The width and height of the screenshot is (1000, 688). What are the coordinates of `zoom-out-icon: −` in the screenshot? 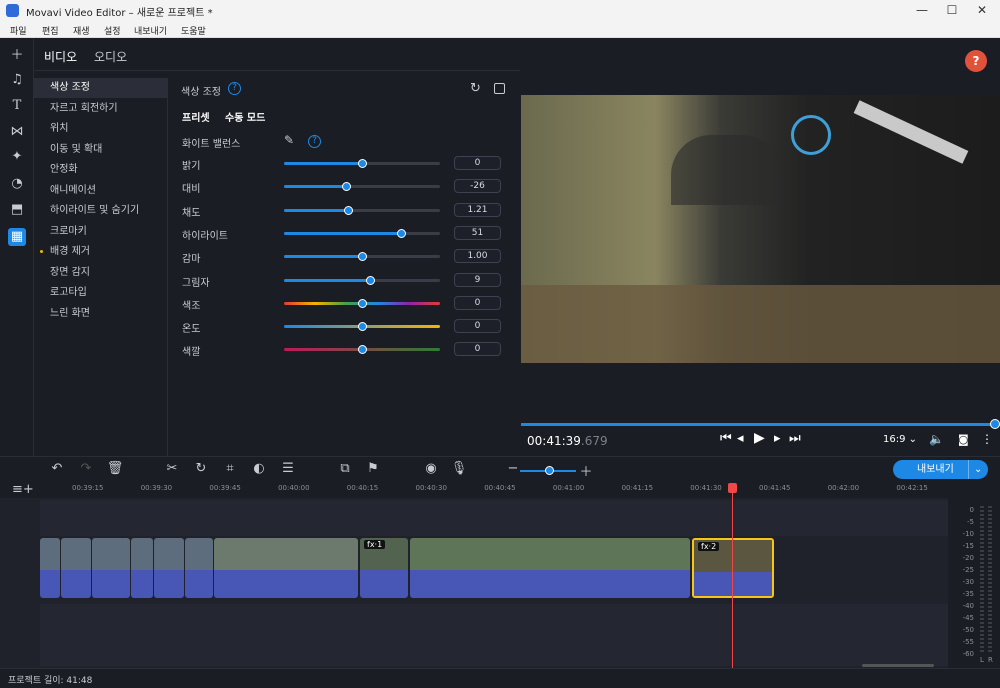 It's located at (513, 468).